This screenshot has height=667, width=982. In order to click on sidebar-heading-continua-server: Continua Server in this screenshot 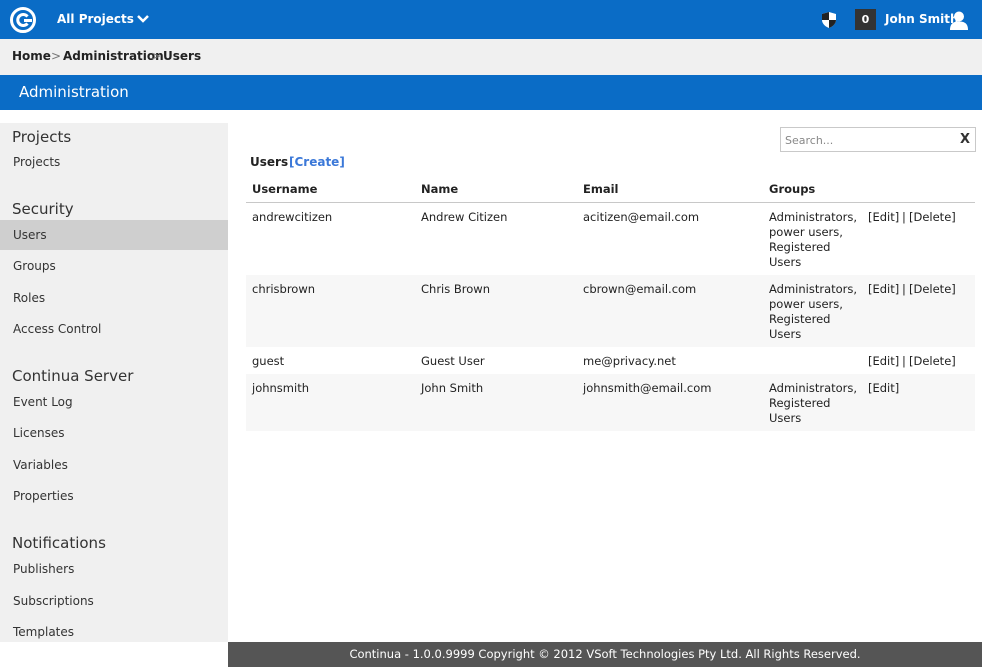, I will do `click(73, 376)`.